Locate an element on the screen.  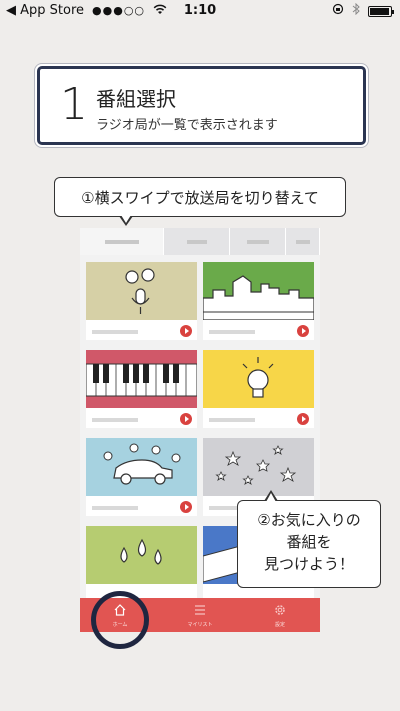
car-music-icon is located at coordinates (141, 467).